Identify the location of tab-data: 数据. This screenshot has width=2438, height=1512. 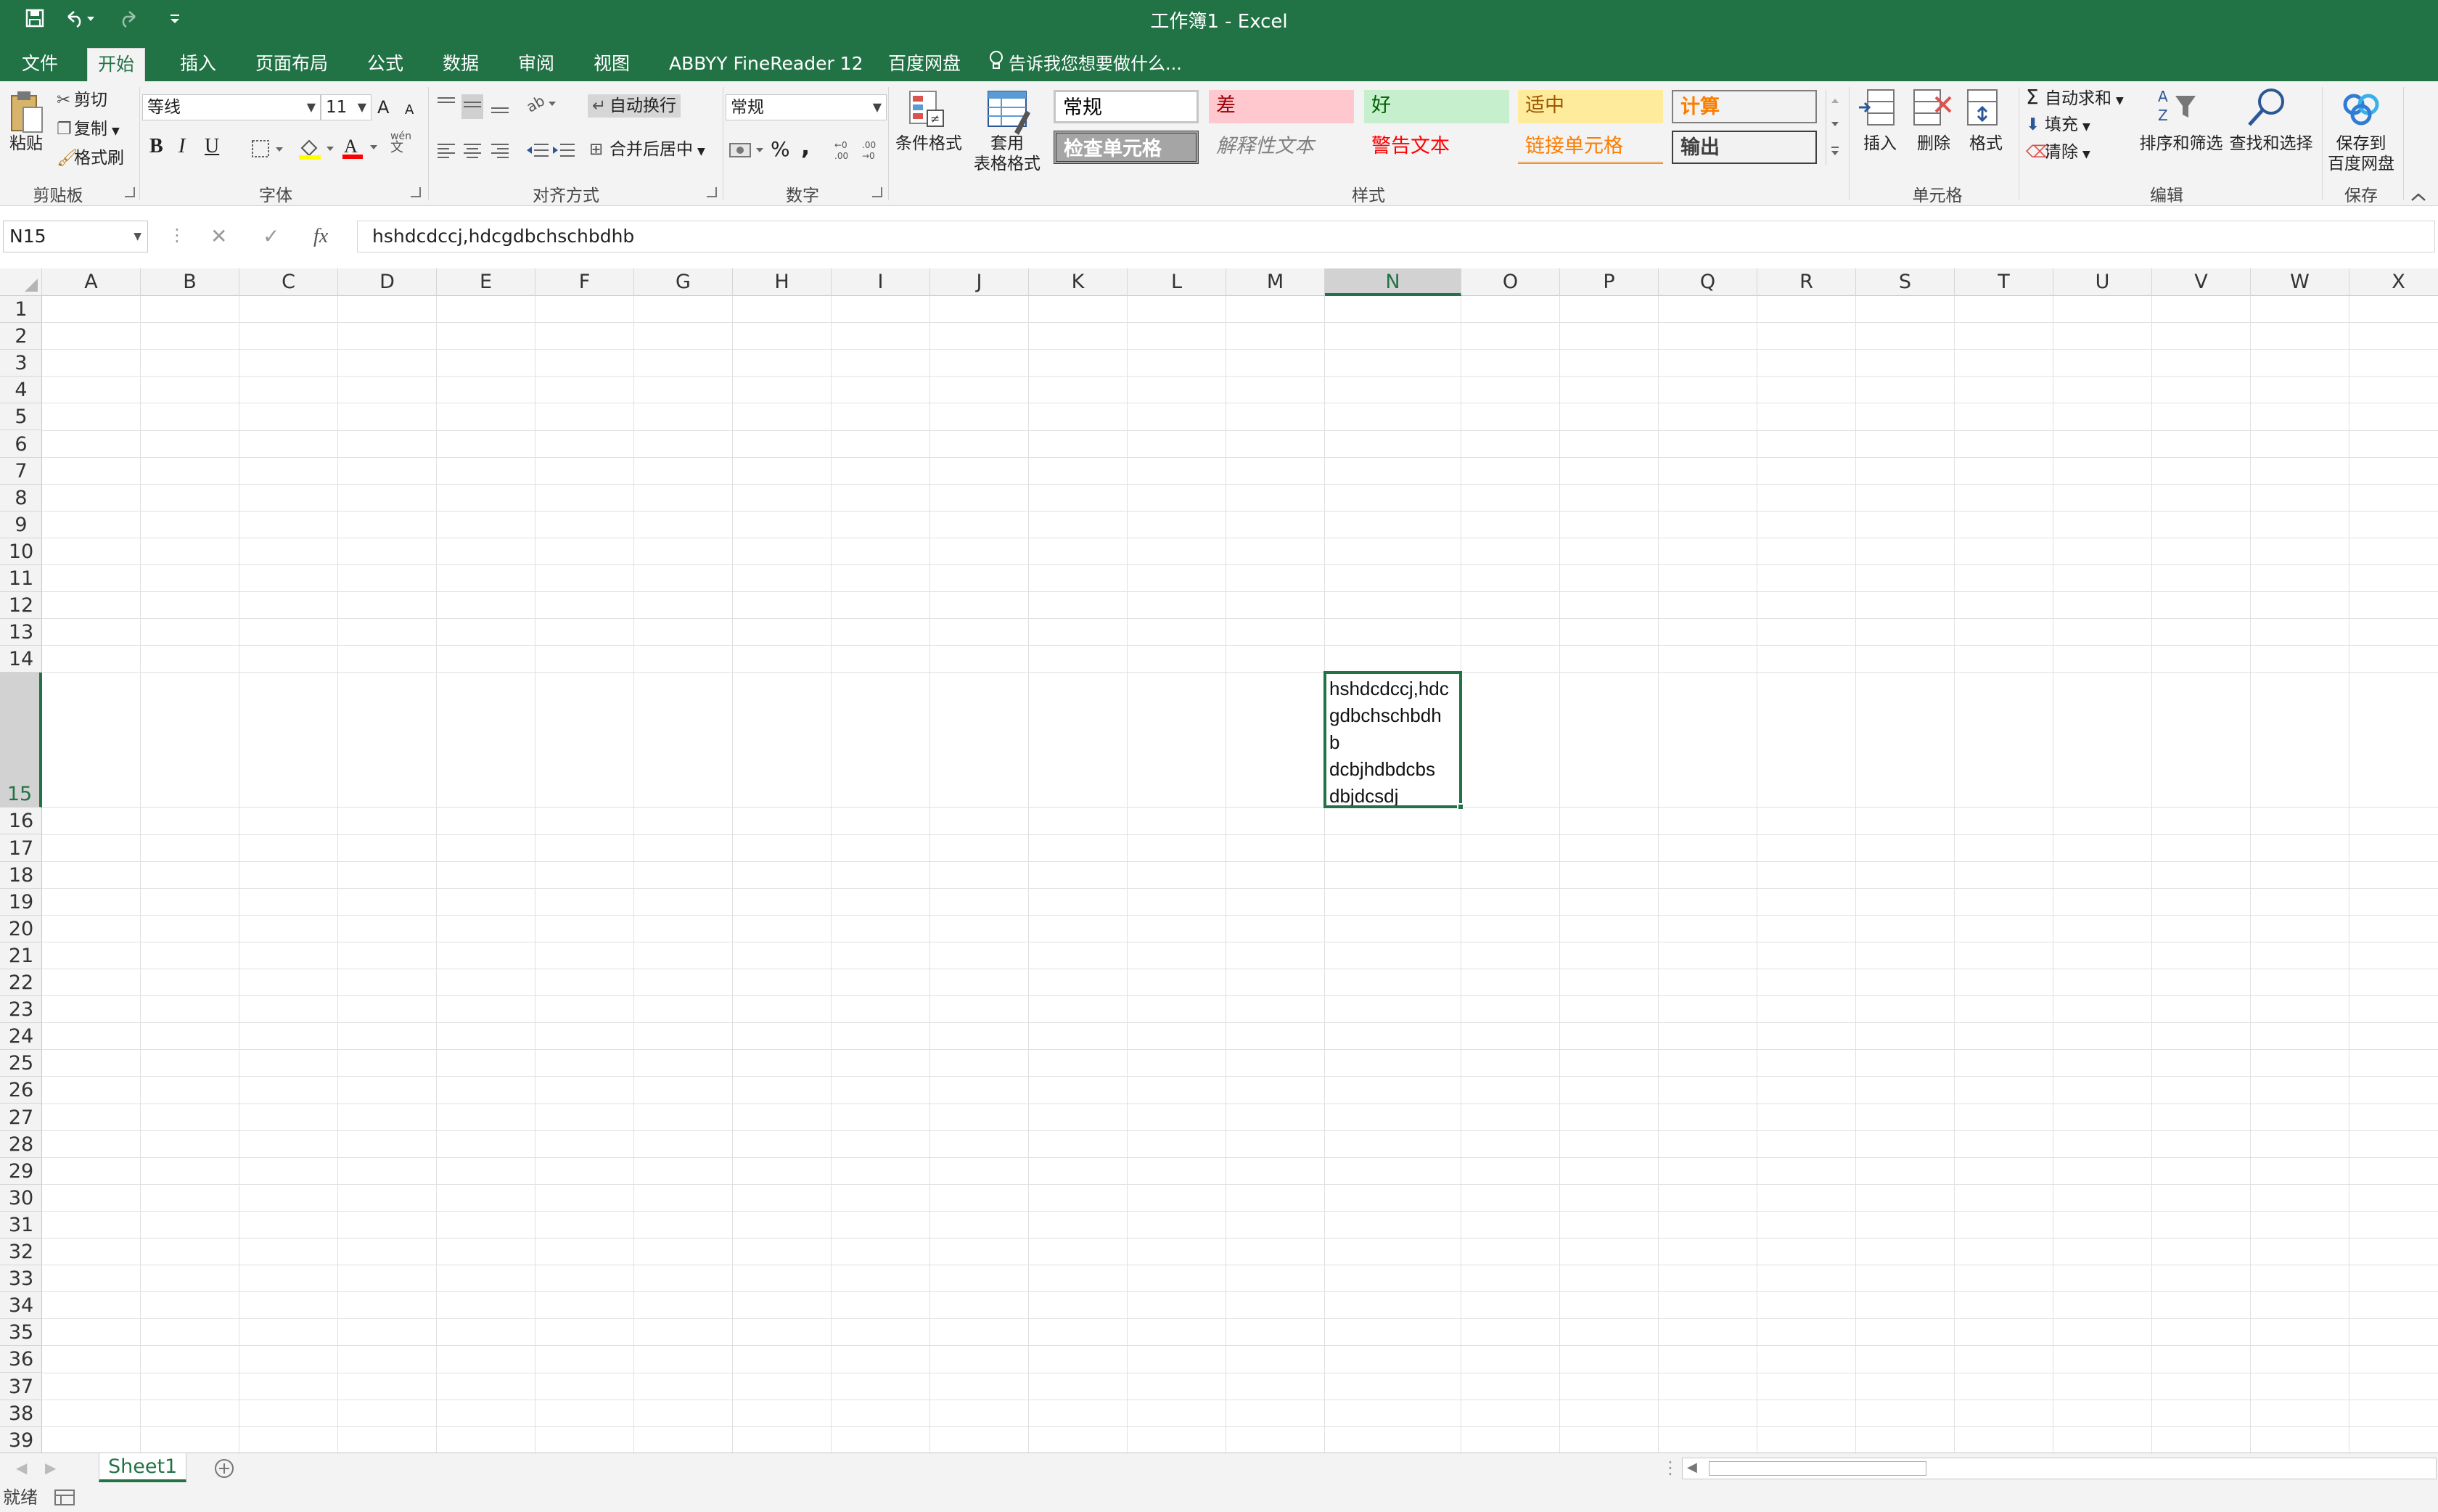
(460, 65).